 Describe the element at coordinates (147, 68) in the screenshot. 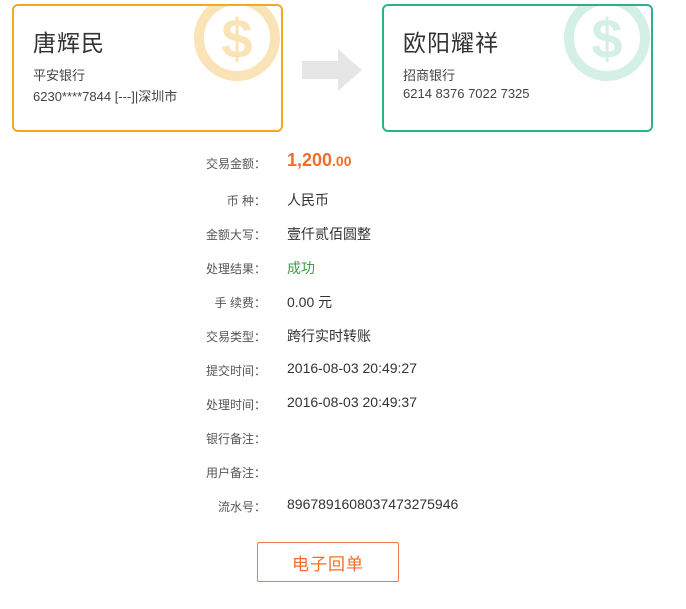

I see `payer-card: $ 唐辉民 平安银行 6230****7844 [---]|深圳市` at that location.